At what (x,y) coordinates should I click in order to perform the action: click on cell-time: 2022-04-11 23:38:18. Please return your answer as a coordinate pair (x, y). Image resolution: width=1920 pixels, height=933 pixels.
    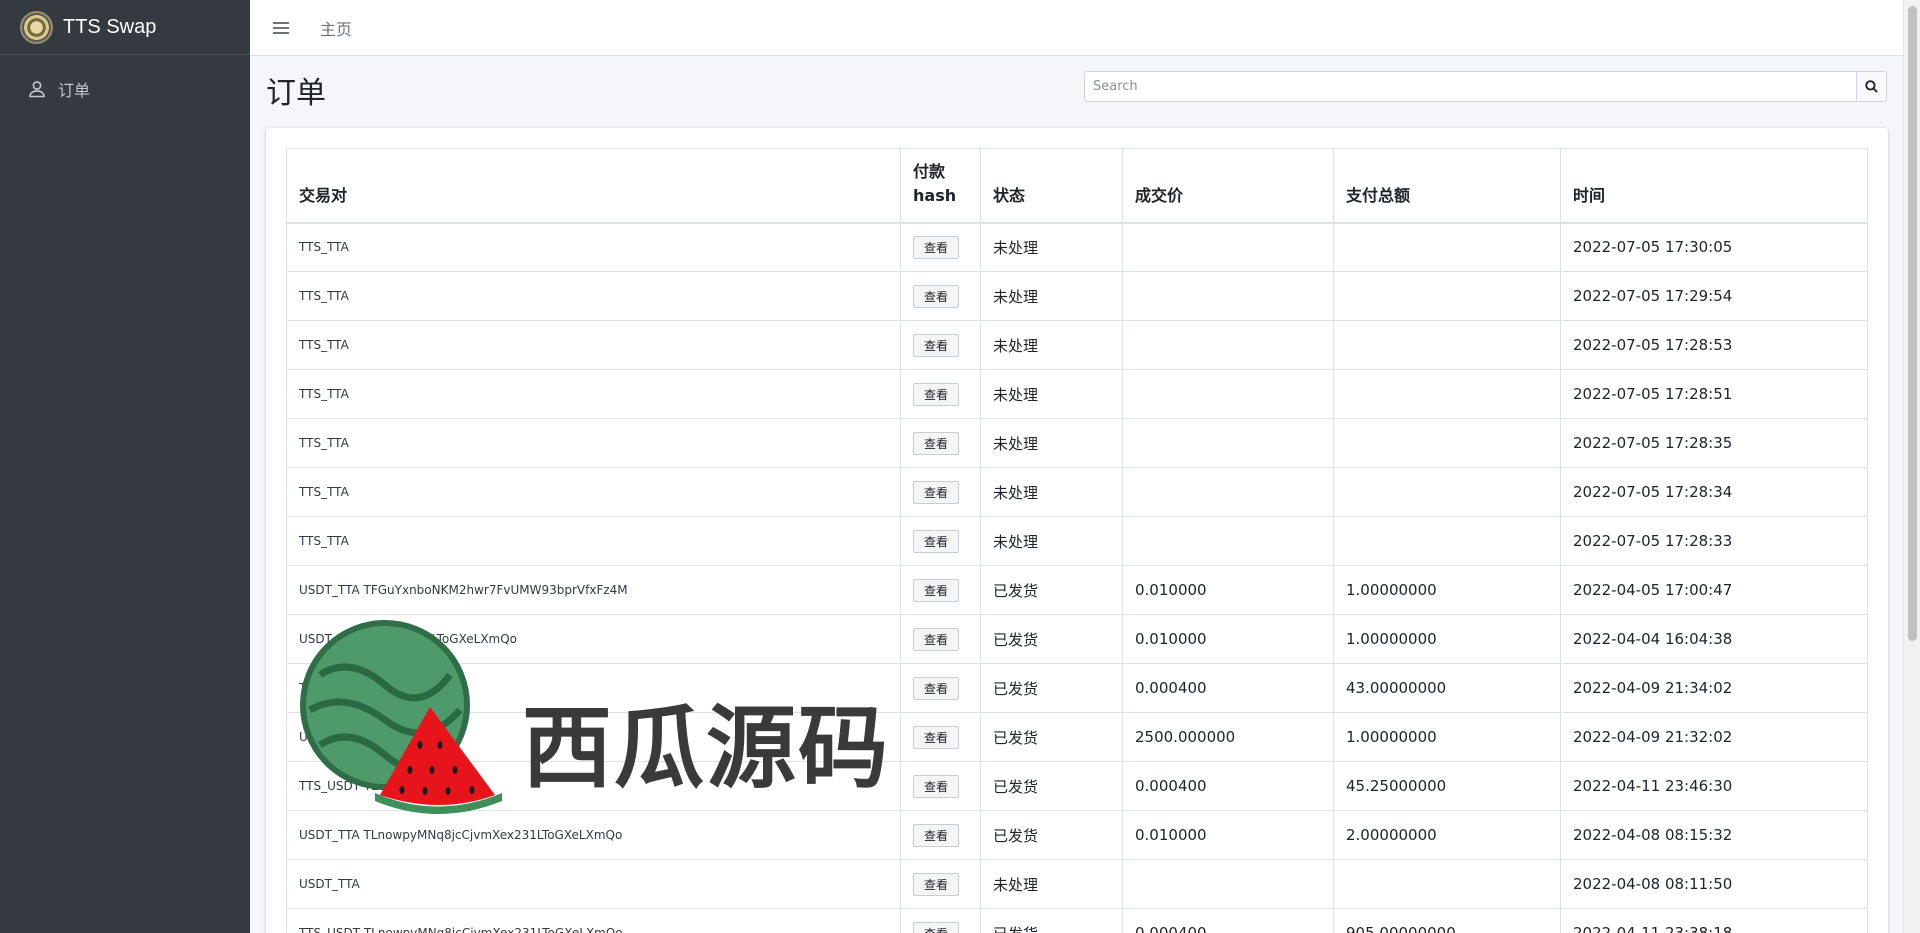
    Looking at the image, I should click on (1714, 920).